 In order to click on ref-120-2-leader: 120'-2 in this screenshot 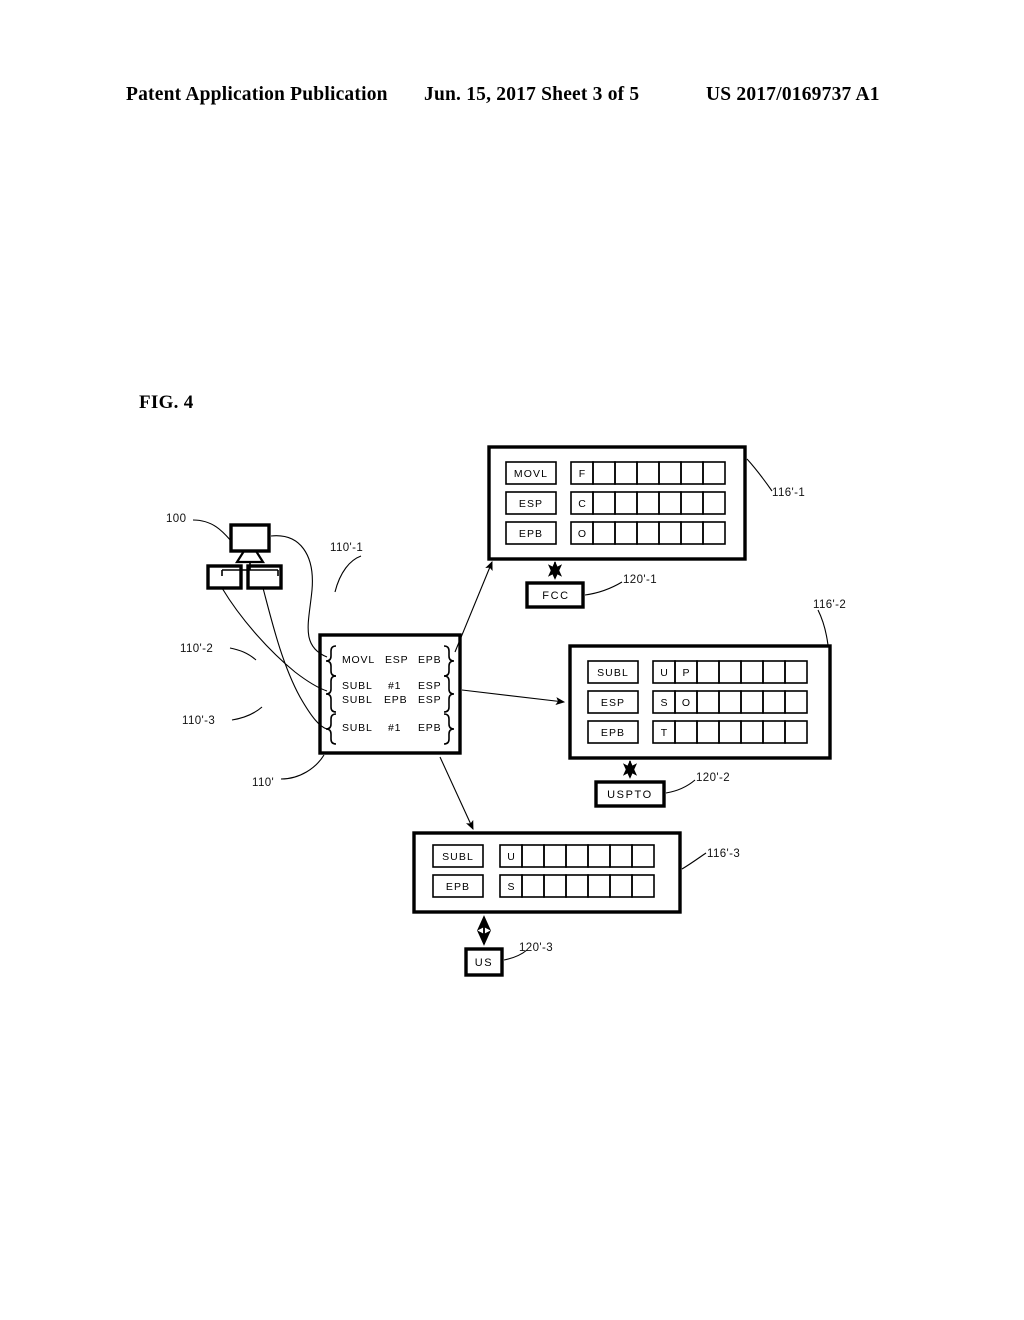, I will do `click(697, 783)`.